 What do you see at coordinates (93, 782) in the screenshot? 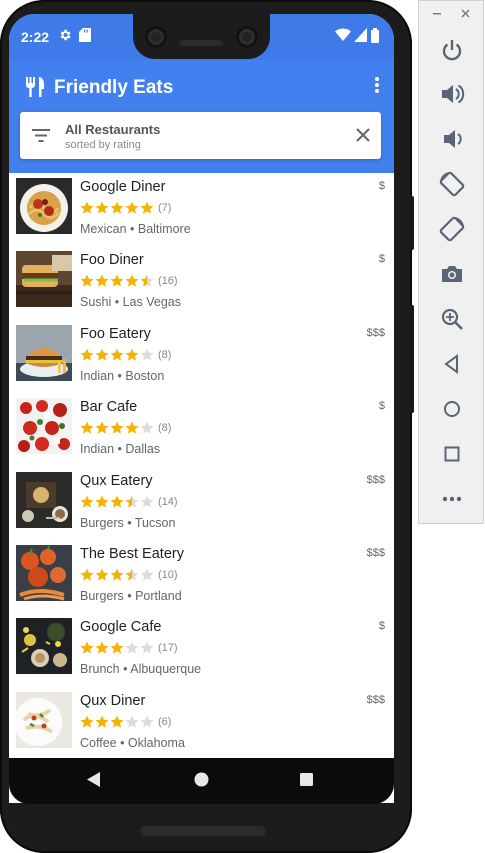
I see `nav-back-icon` at bounding box center [93, 782].